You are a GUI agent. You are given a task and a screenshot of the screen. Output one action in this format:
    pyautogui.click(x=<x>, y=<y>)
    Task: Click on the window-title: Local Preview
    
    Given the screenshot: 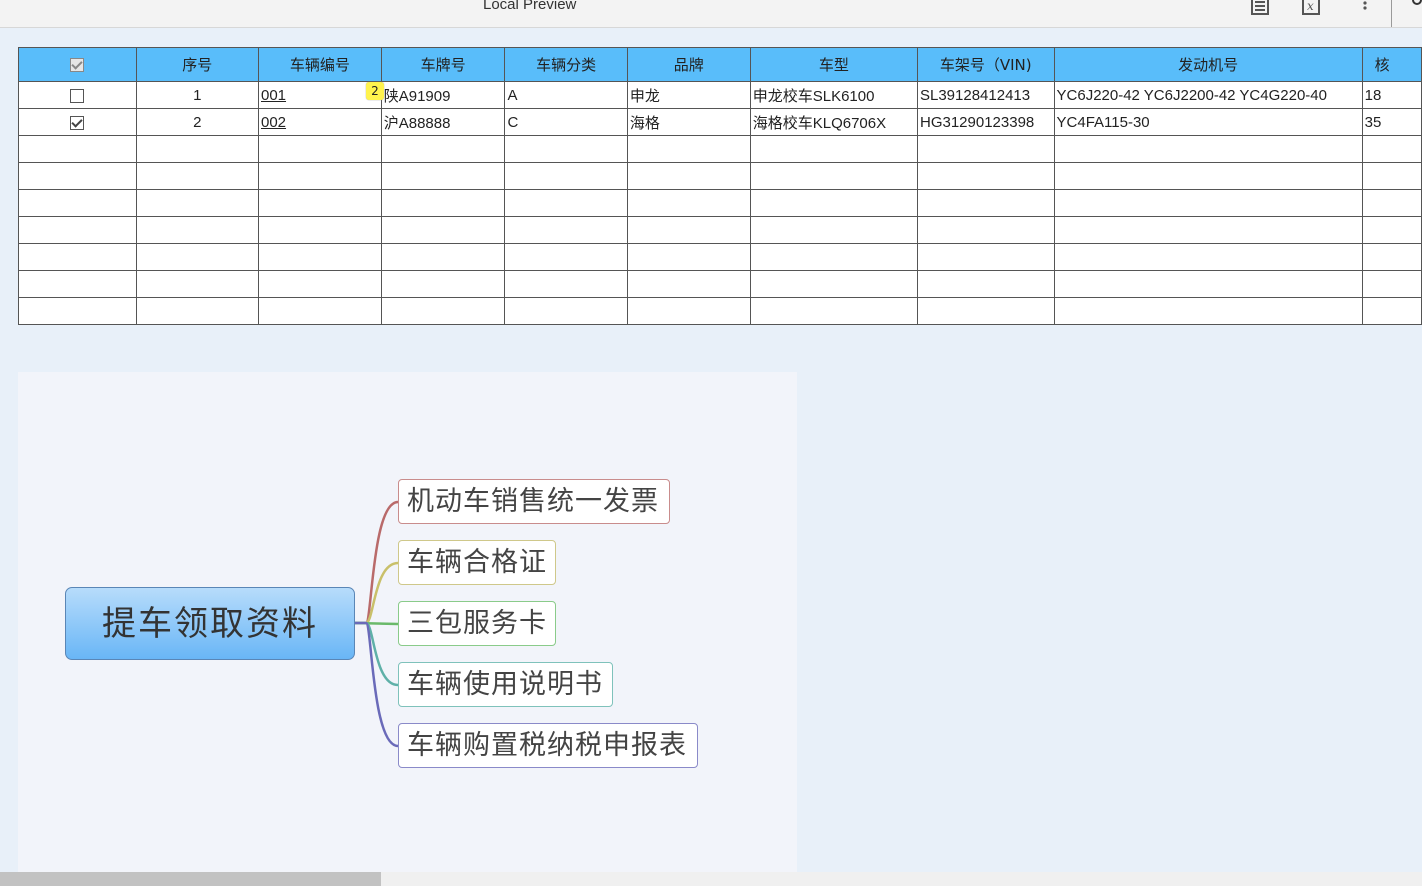 What is the action you would take?
    pyautogui.click(x=530, y=6)
    